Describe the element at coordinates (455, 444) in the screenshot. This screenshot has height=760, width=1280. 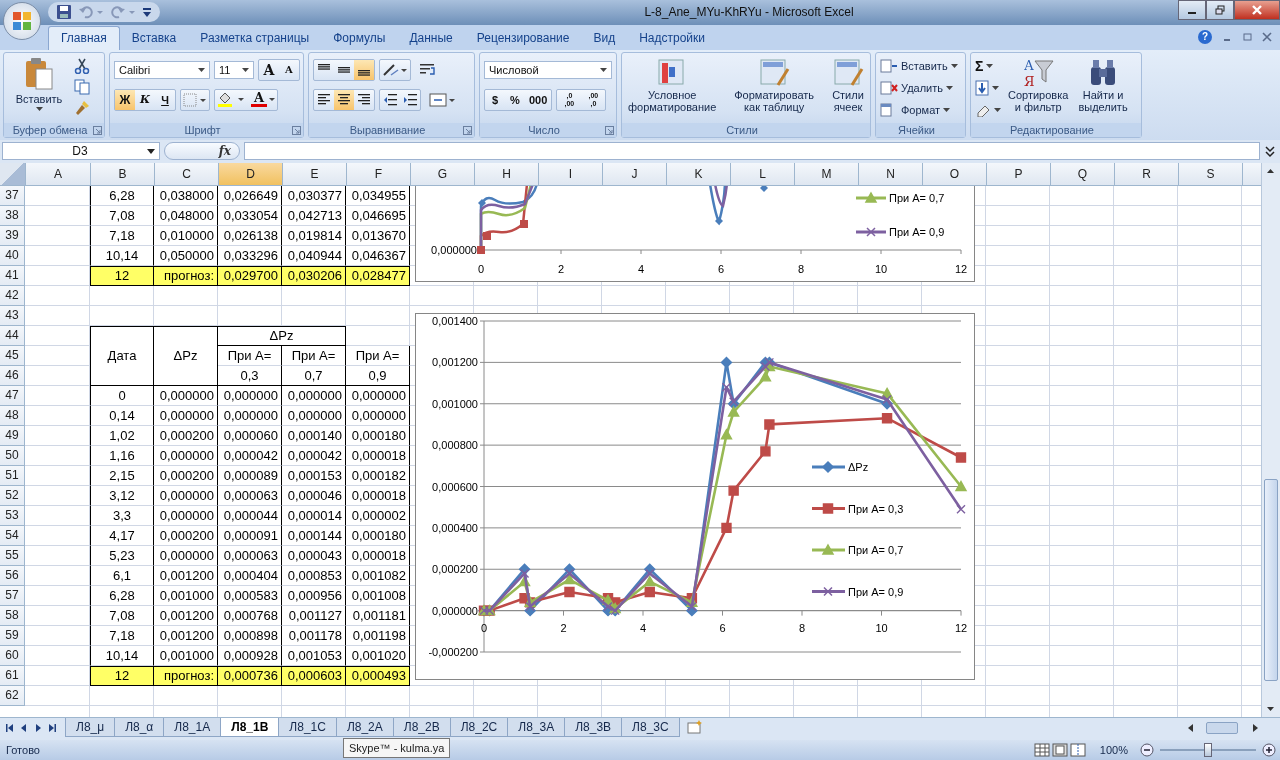
I see `axis-label: 0,000800` at that location.